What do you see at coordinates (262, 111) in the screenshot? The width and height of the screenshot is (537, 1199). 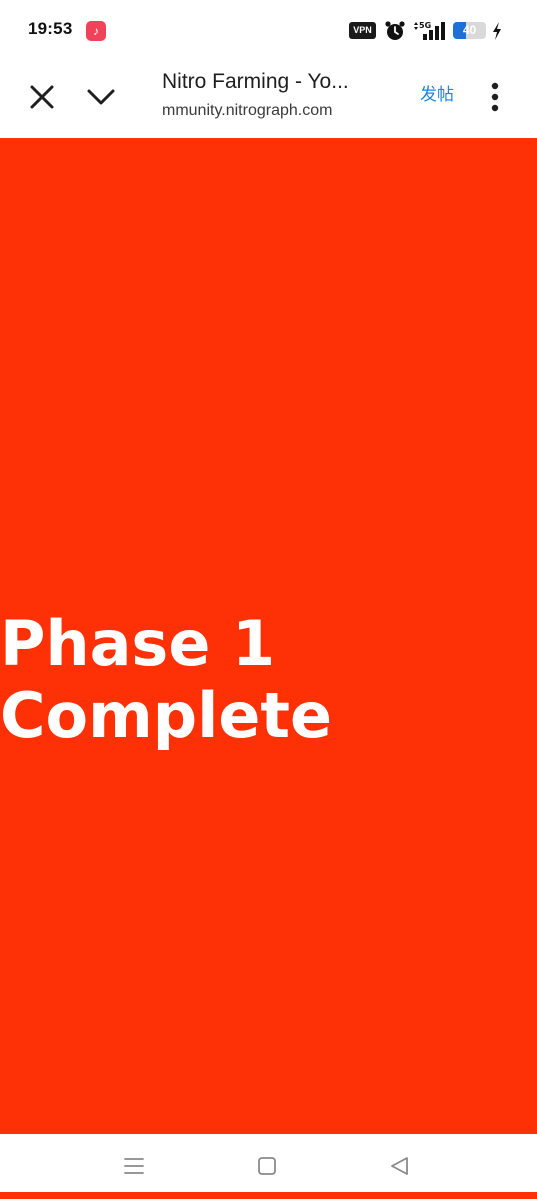 I see `page-url: mmunity.nitrograph.com` at bounding box center [262, 111].